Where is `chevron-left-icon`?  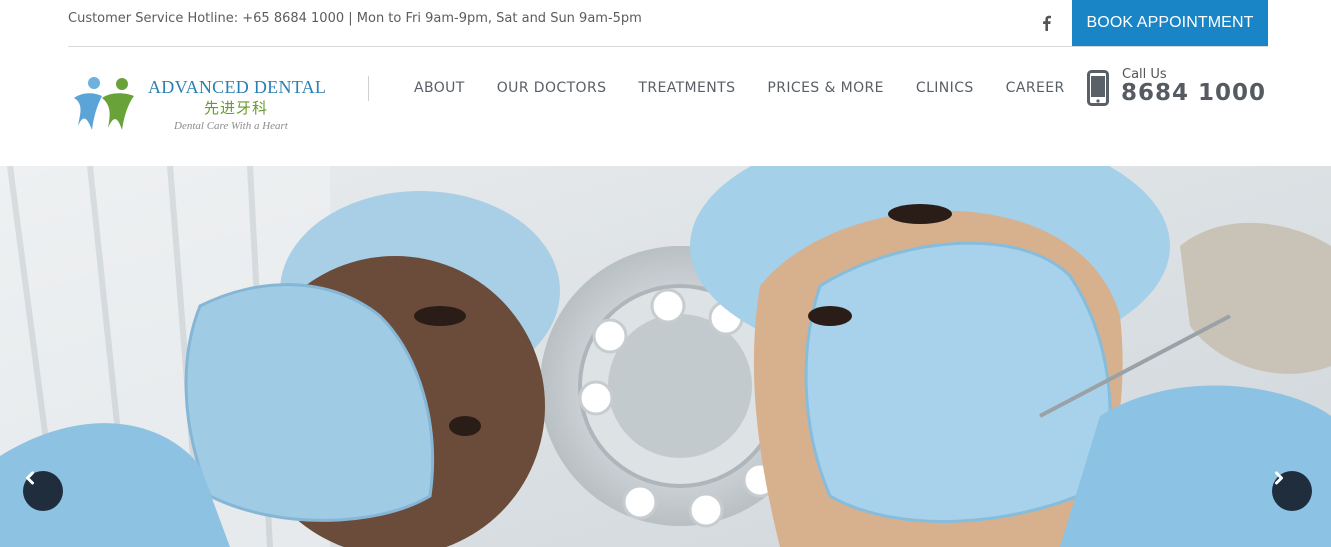 chevron-left-icon is located at coordinates (30, 478).